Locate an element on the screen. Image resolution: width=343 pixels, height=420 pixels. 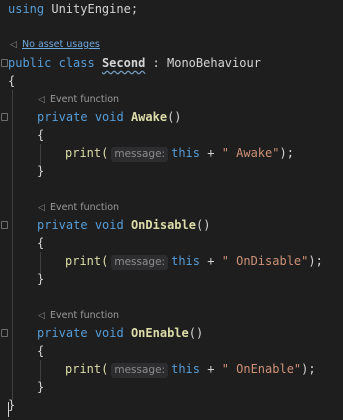
code-line-print-call: print(message: this + " OnEnable"); is located at coordinates (204, 369).